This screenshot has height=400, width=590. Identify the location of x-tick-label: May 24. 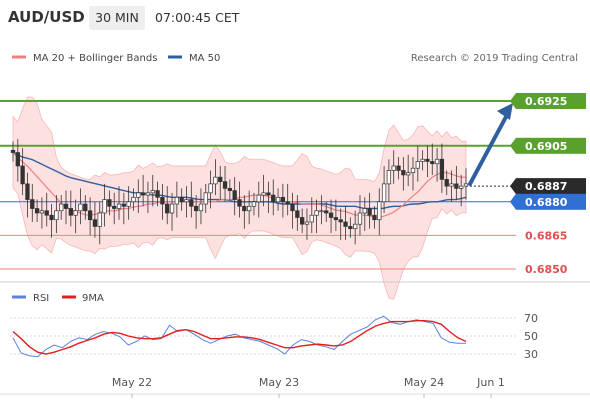
(424, 382).